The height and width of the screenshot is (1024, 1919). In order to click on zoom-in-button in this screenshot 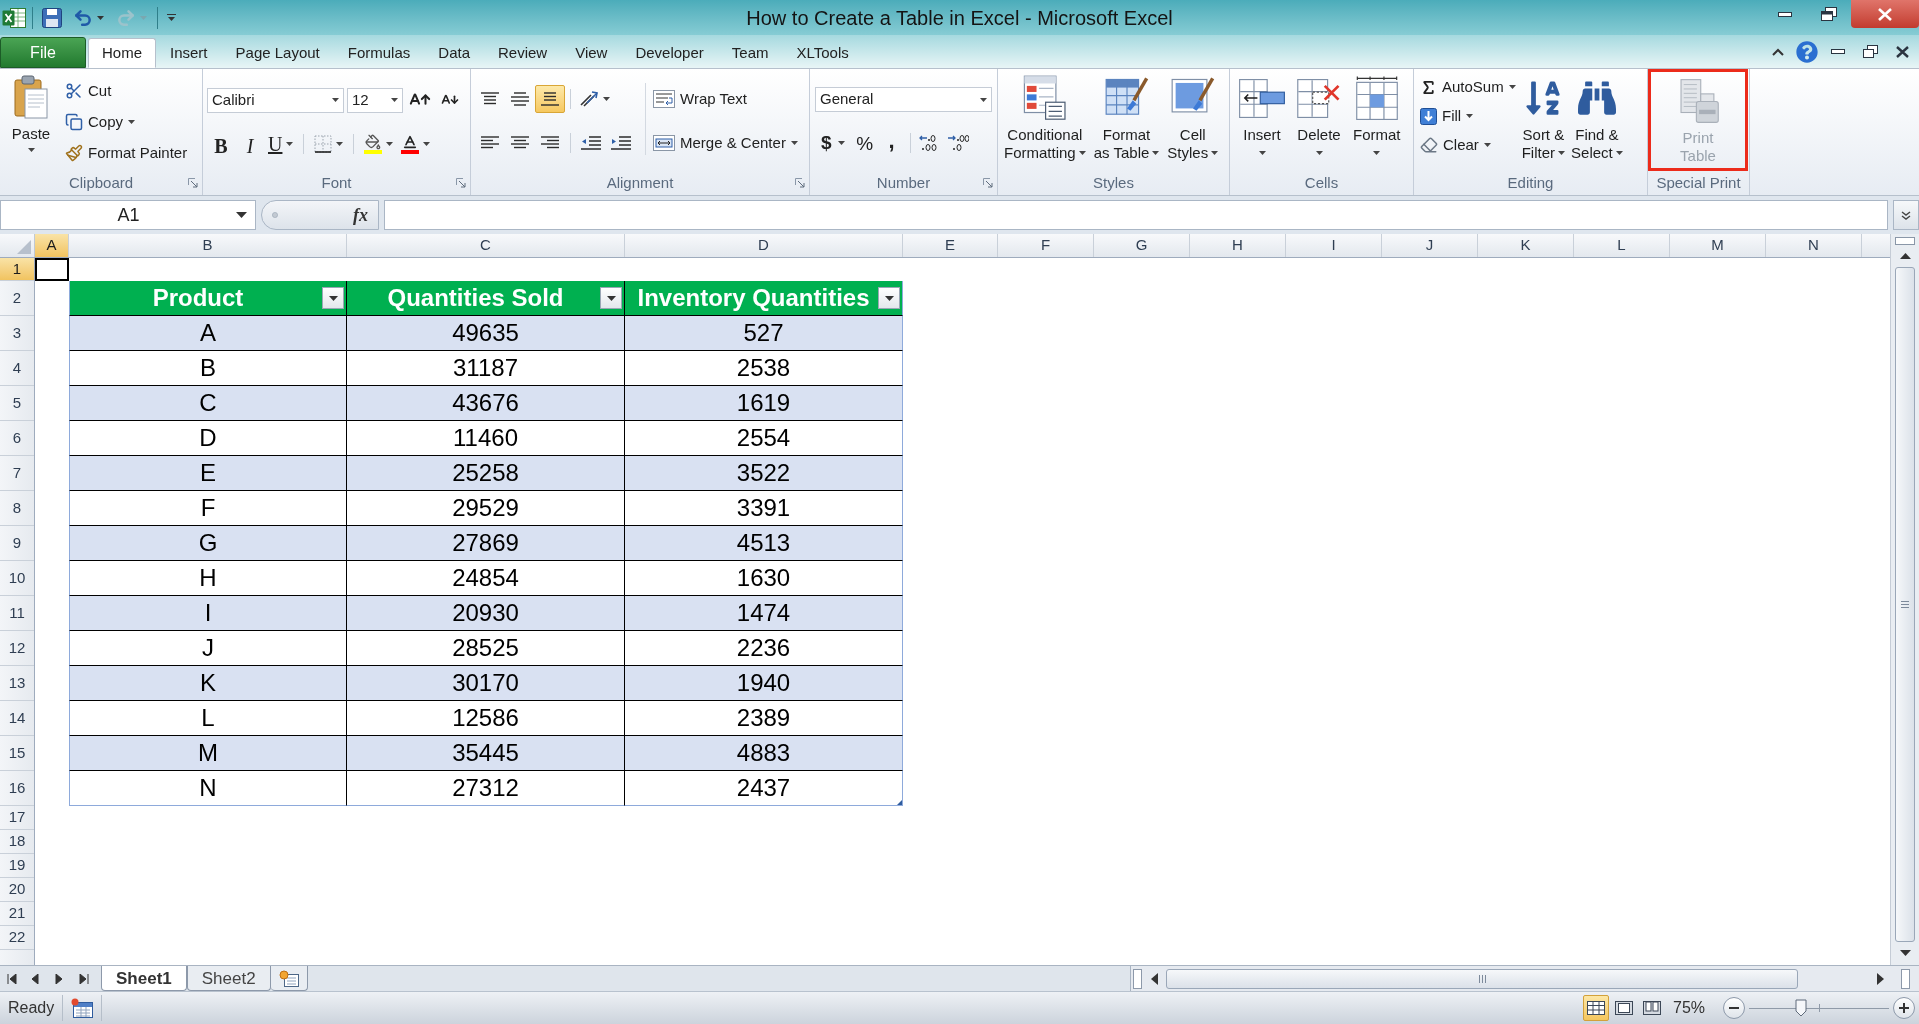, I will do `click(1904, 1008)`.